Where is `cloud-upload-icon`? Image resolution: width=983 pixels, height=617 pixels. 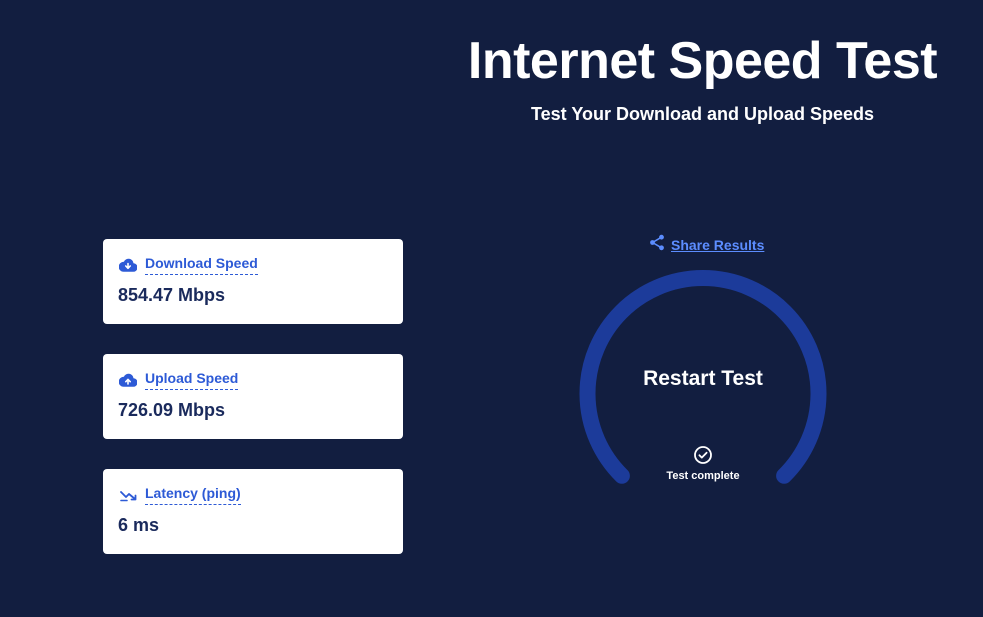 cloud-upload-icon is located at coordinates (128, 380).